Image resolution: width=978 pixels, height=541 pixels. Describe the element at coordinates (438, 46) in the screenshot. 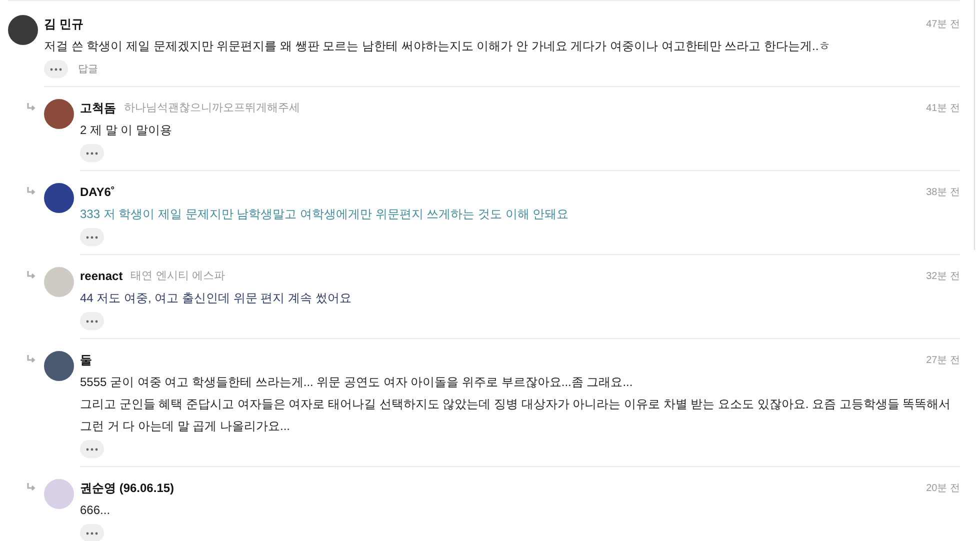

I see `comment-text: 저걸 쓴 학생이 제일 문제겠지만 위문편지를 왜 쌩판 모르는 남한테 써야하는지도 이해가 안 가네요 게다가 여중이나 여고한테만 쓰라고 한다는게..ㅎ` at that location.